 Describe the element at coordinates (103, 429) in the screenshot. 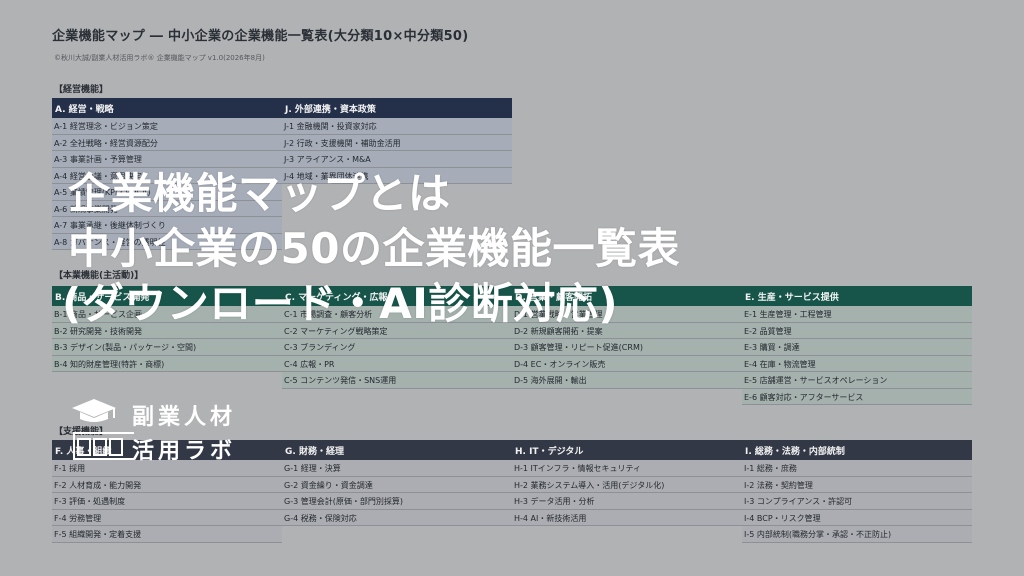

I see `graduation-cap-icon` at that location.